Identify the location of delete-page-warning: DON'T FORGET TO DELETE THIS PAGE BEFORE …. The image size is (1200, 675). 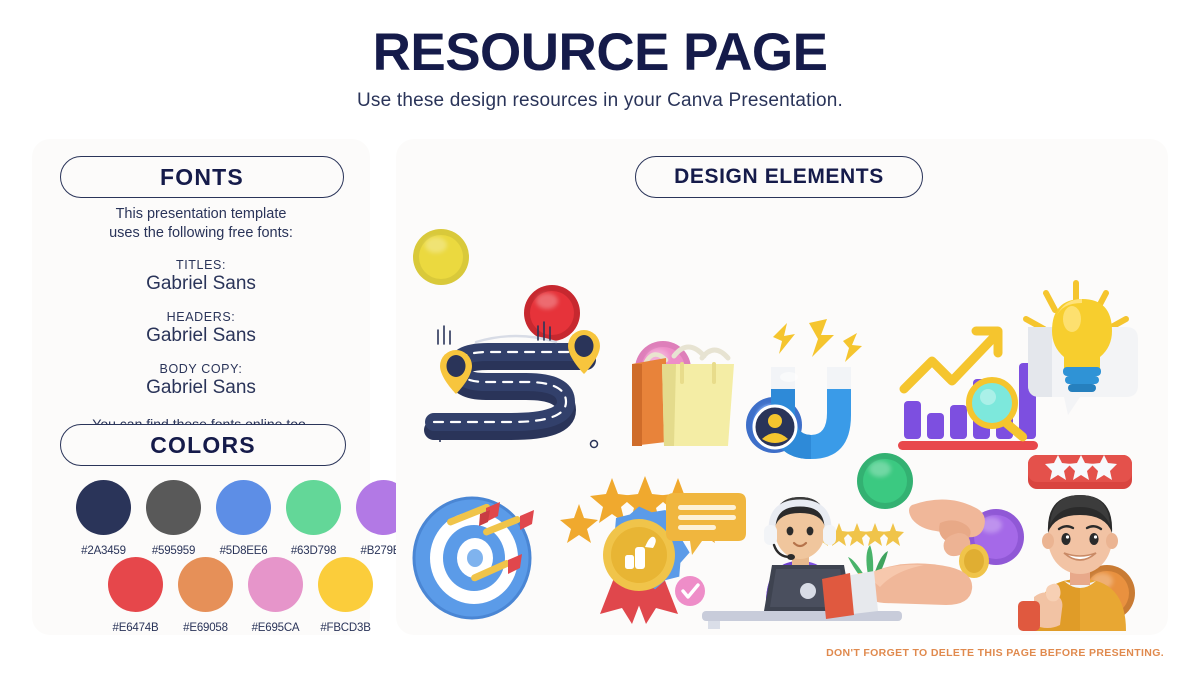
(995, 653).